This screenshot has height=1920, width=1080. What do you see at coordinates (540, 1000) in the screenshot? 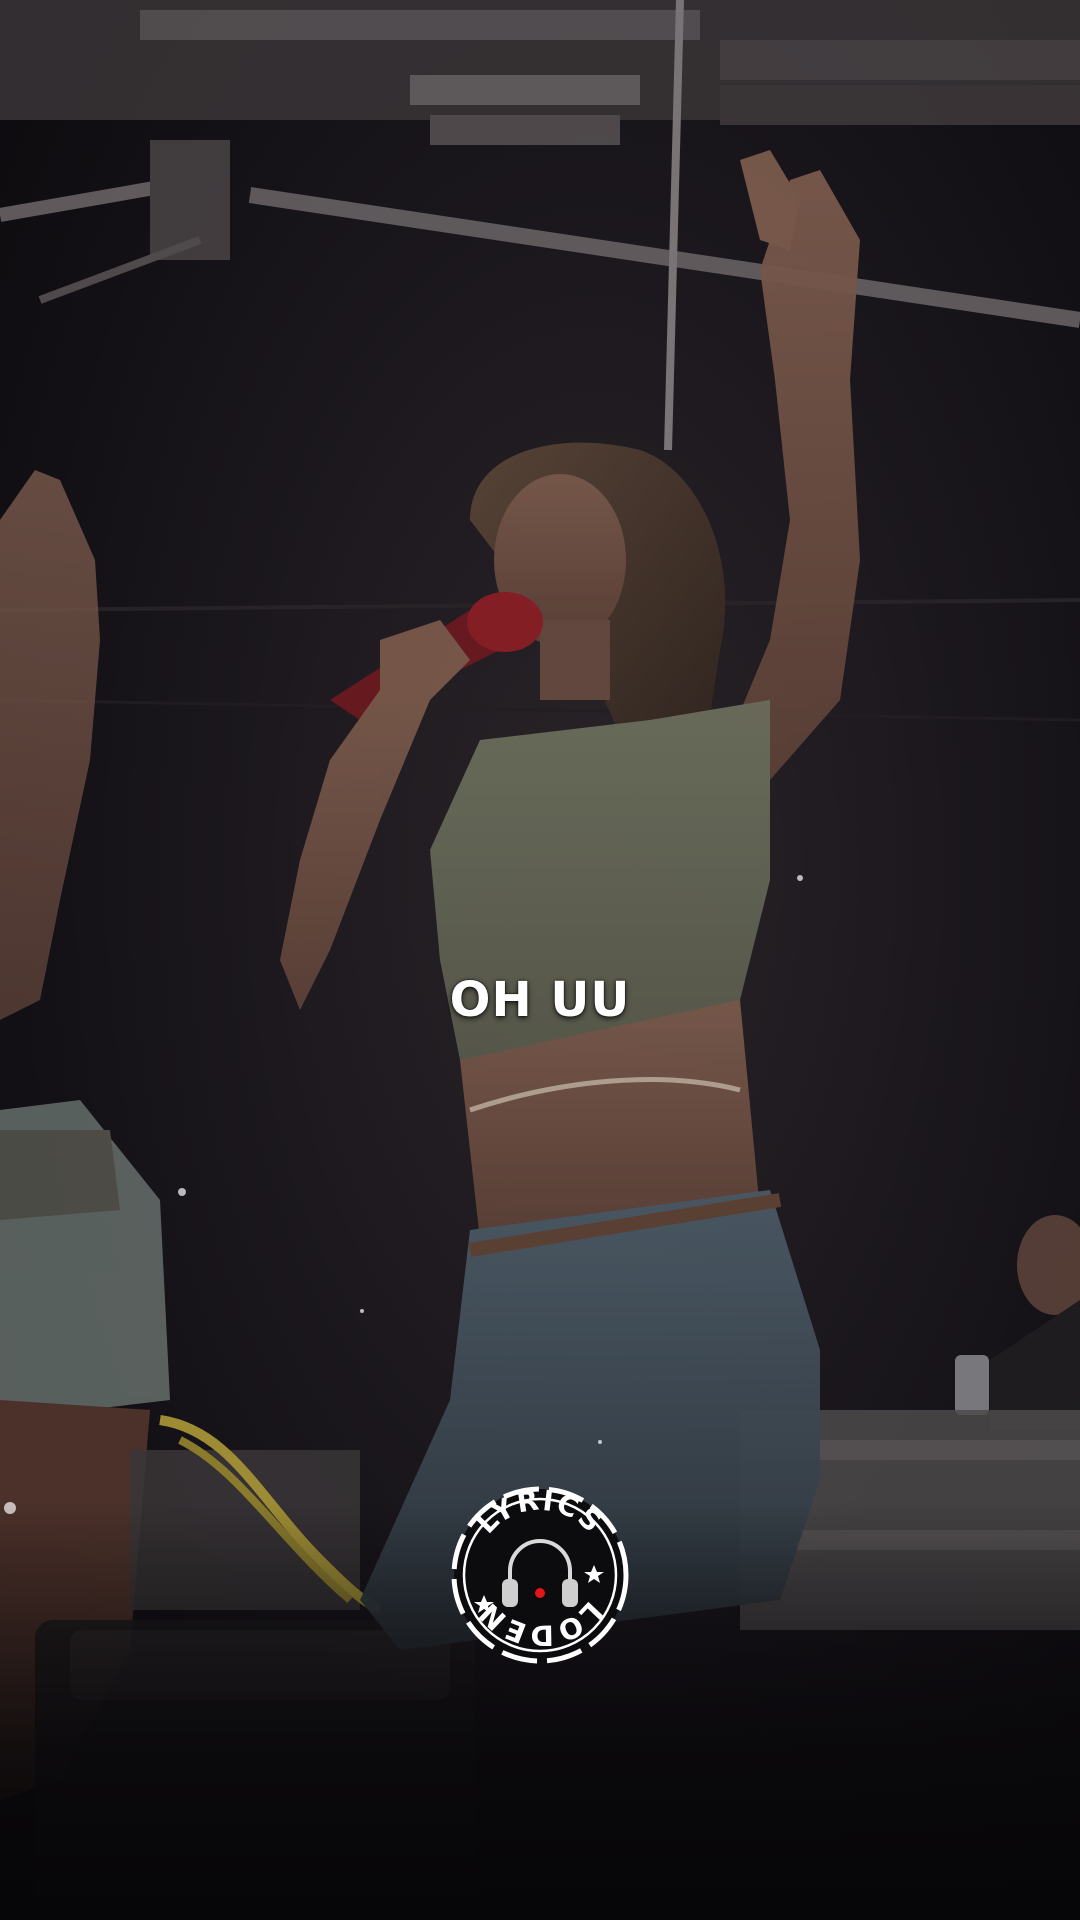
I see `lyric-caption: OH UU` at bounding box center [540, 1000].